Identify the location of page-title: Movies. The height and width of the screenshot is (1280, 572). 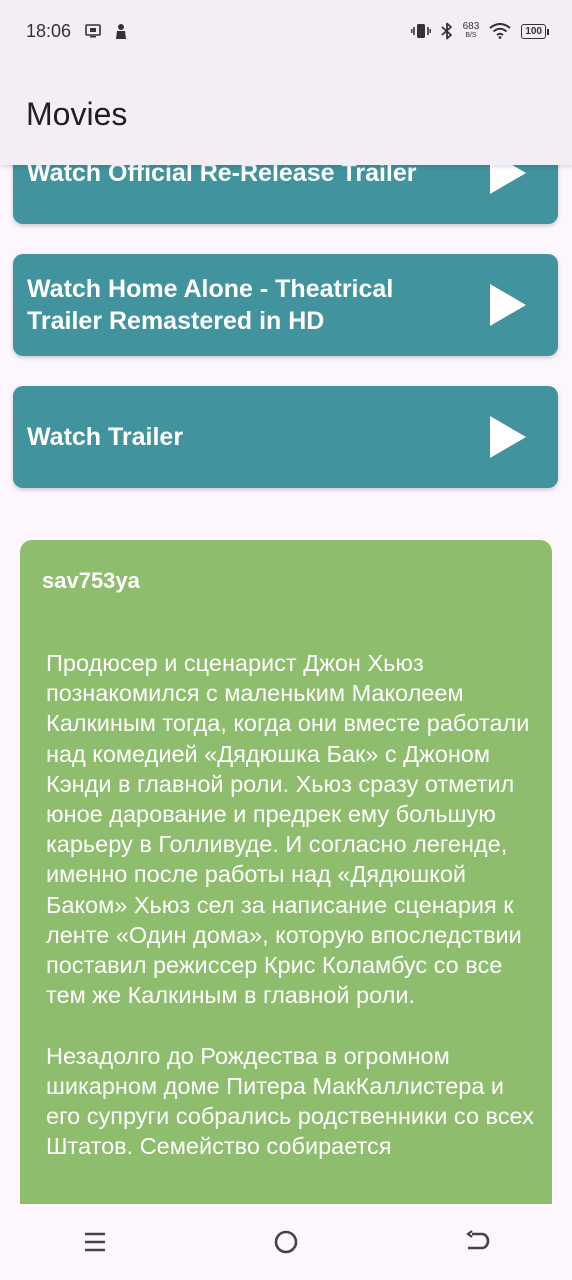
(77, 114).